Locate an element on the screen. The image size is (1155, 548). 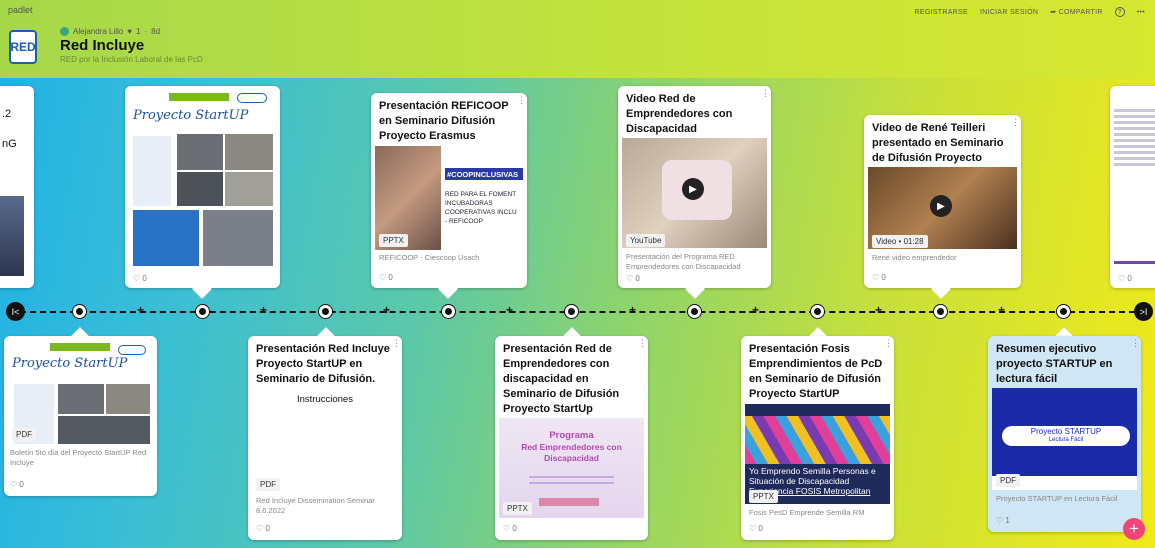
padlet-brand: padlet is located at coordinates (20, 10).